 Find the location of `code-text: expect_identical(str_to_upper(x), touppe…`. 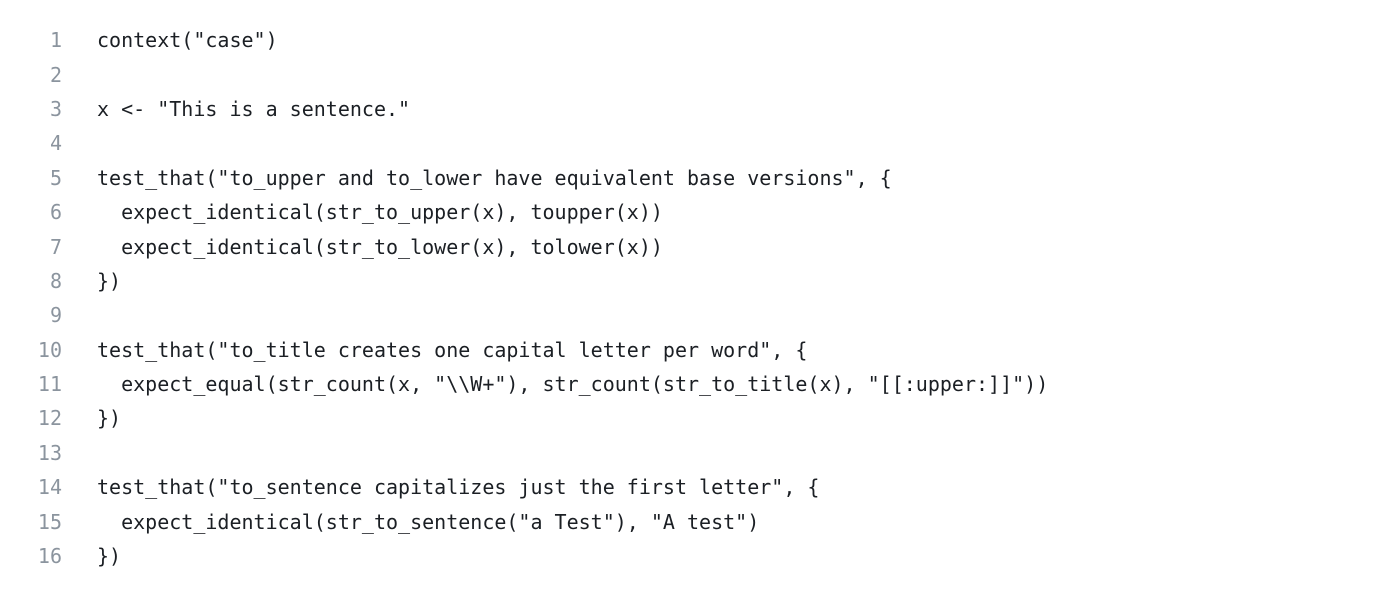

code-text: expect_identical(str_to_upper(x), touppe… is located at coordinates (362, 212).